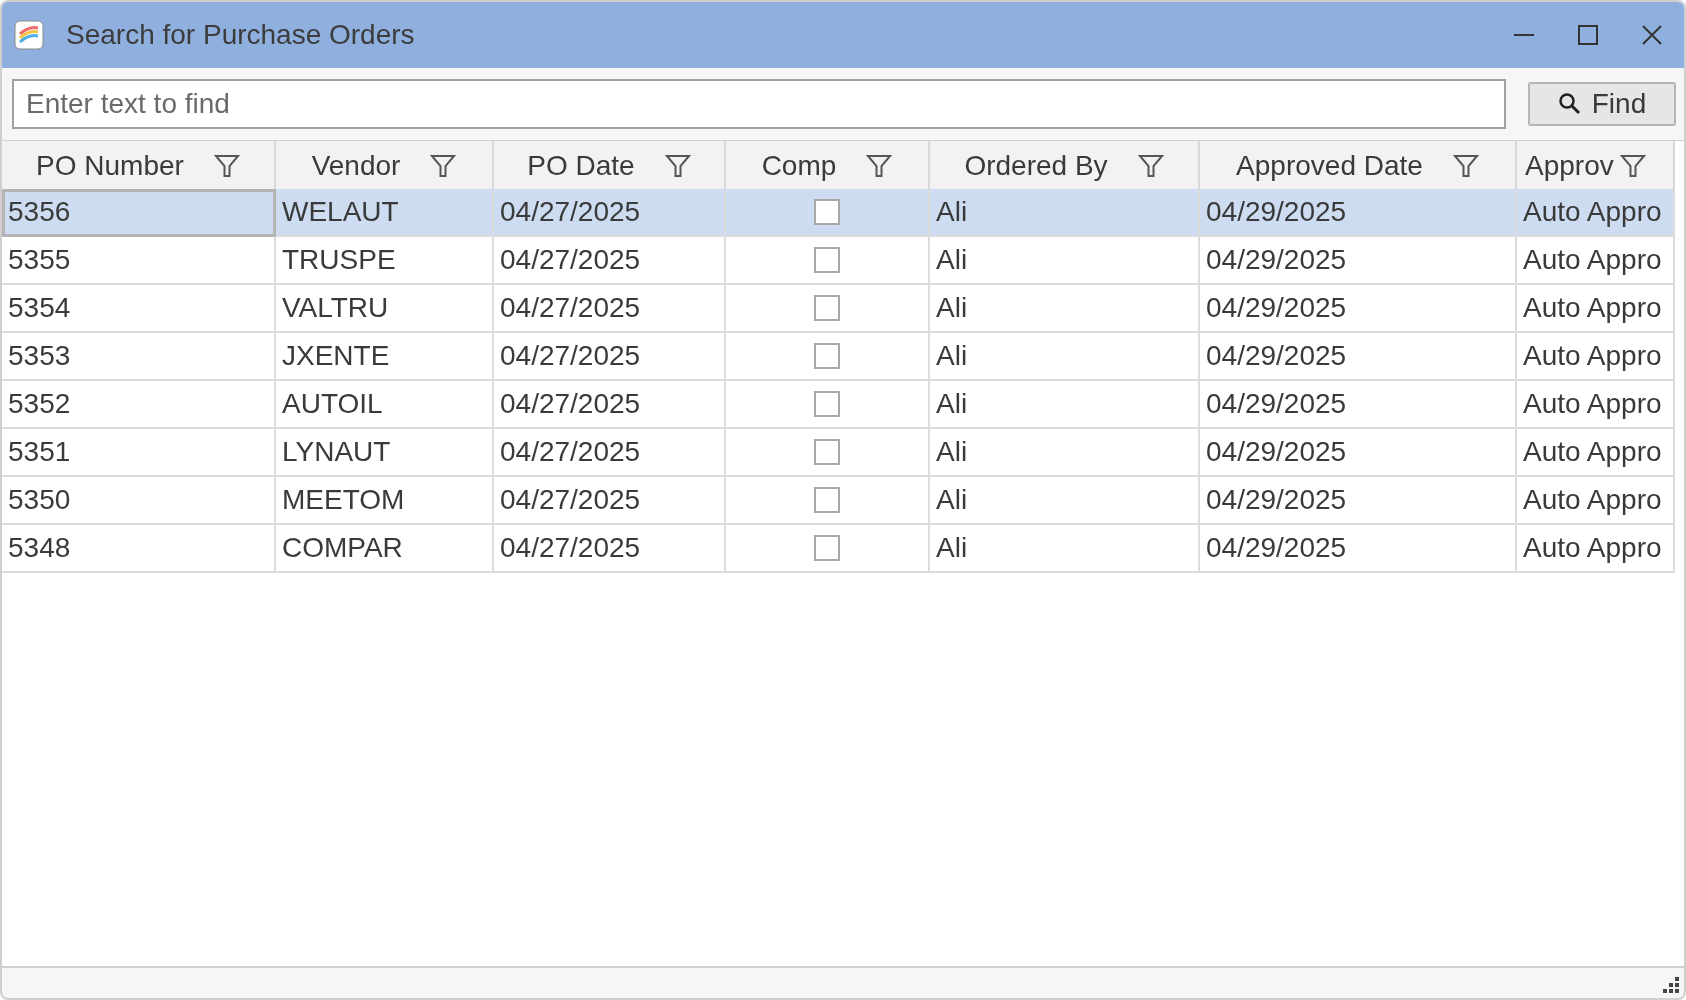 The image size is (1686, 1000). Describe the element at coordinates (385, 357) in the screenshot. I see `table-cell: JXENTE` at that location.